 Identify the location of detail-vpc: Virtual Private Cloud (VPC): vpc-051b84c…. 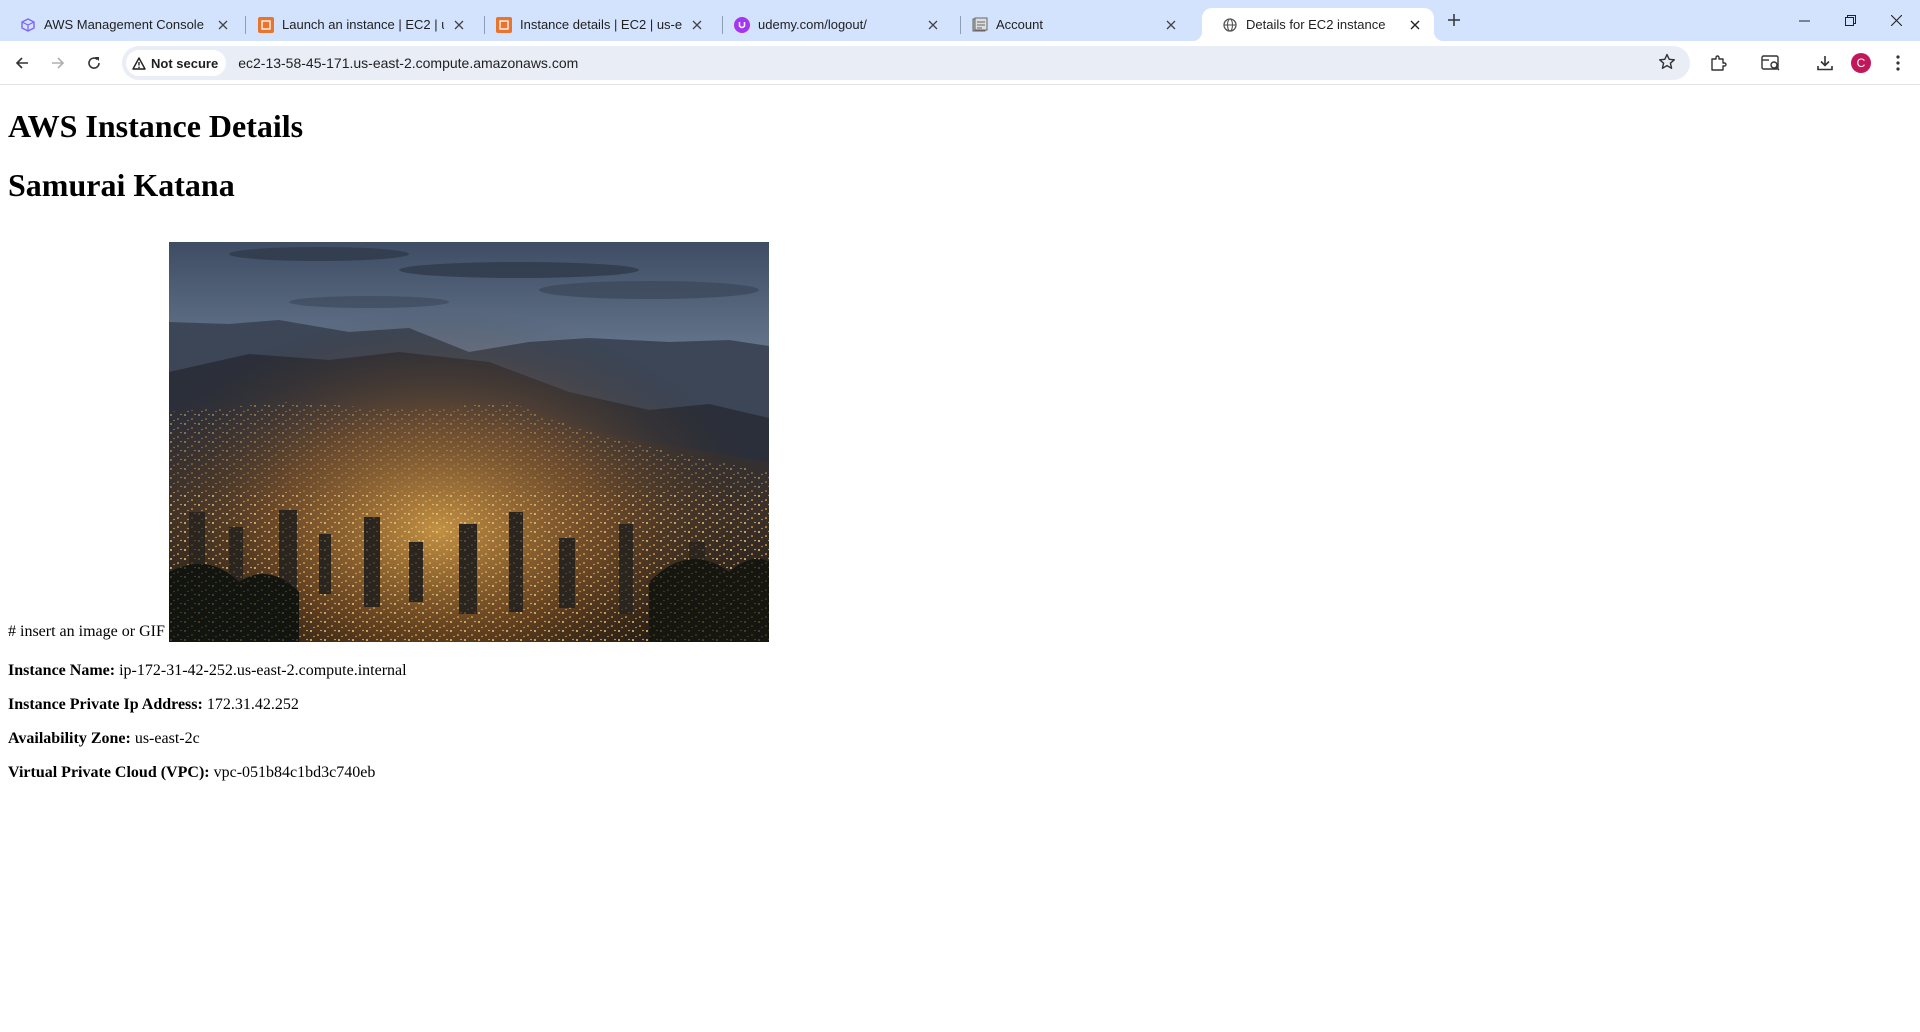
(191, 773).